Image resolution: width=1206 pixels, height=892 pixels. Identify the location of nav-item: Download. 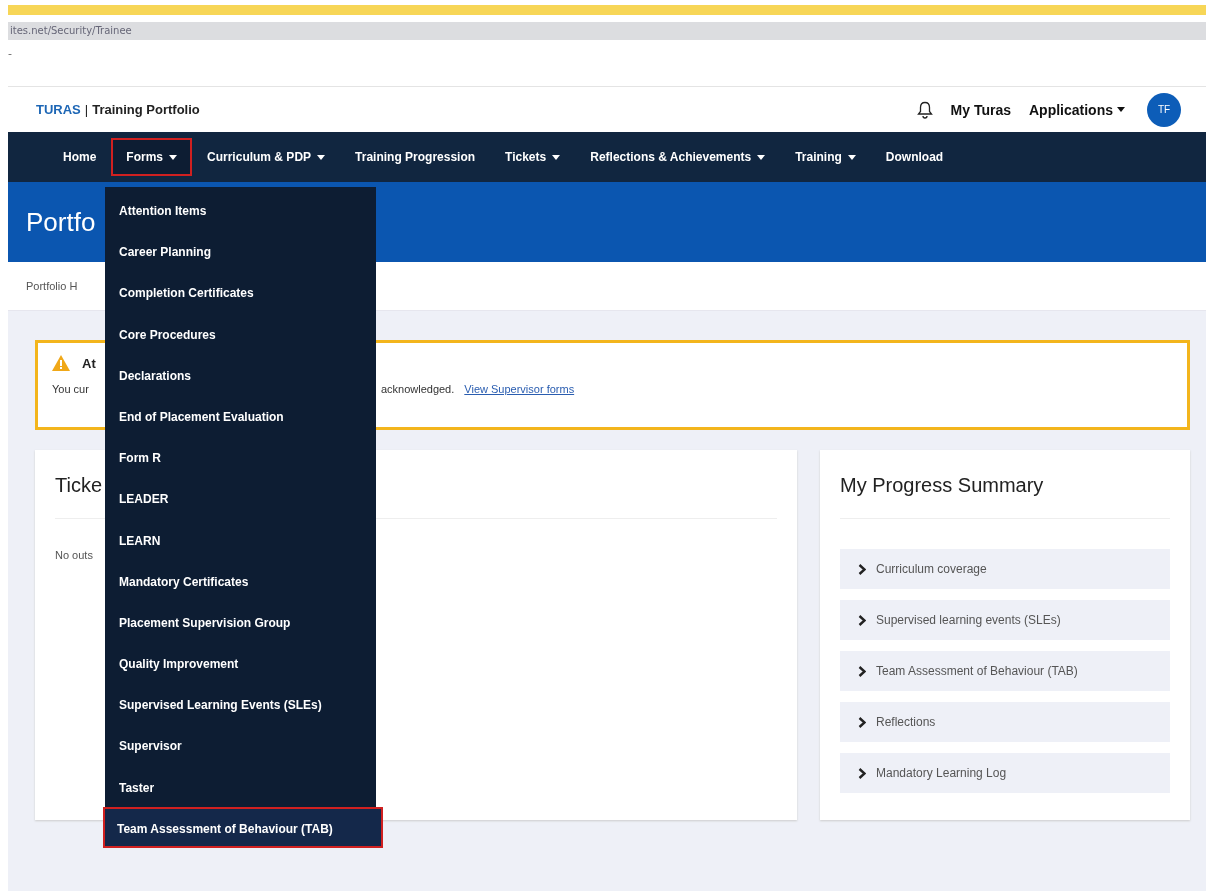
(914, 157).